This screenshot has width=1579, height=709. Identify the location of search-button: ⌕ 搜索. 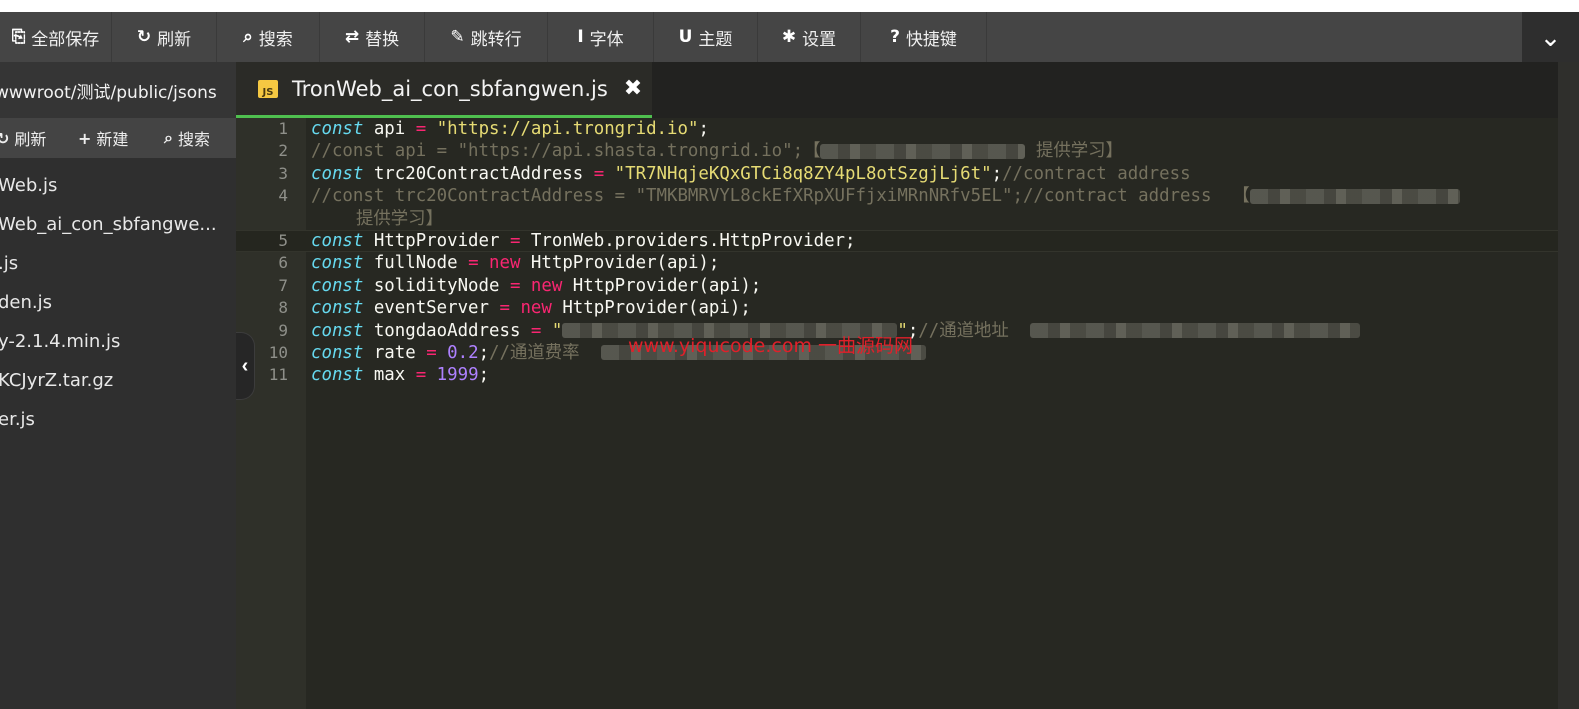
(268, 37).